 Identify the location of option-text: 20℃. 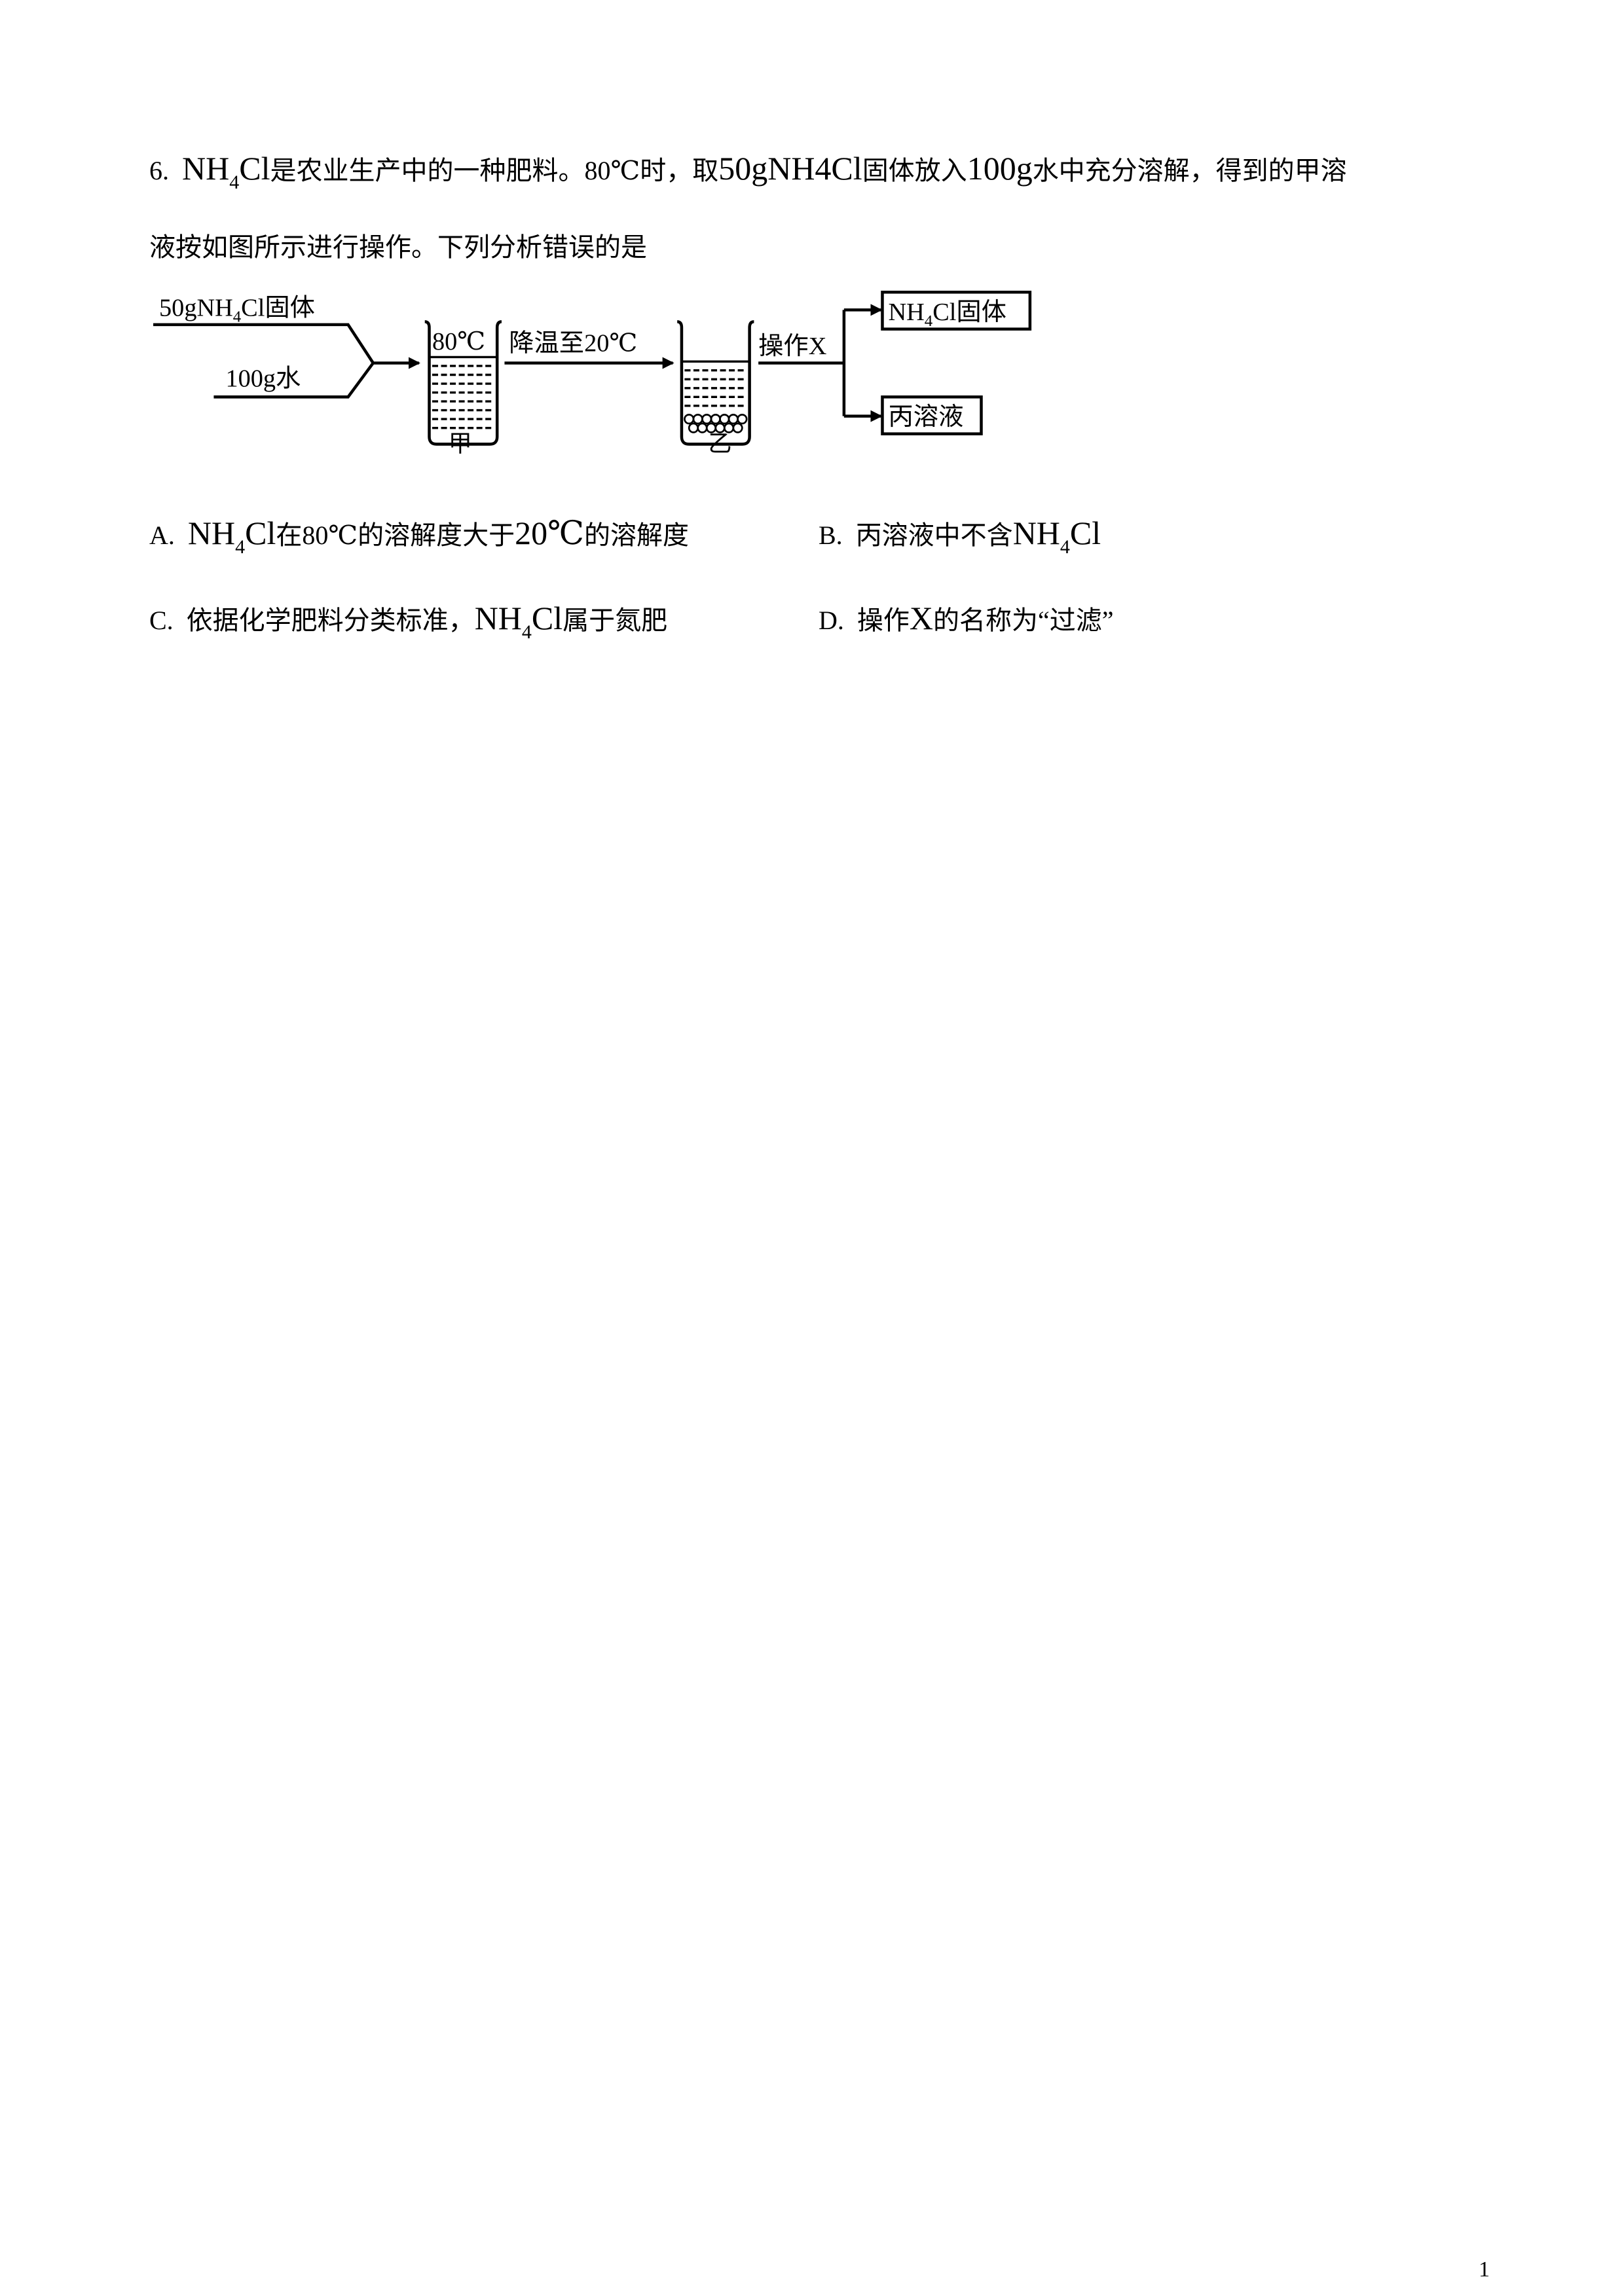
(550, 533).